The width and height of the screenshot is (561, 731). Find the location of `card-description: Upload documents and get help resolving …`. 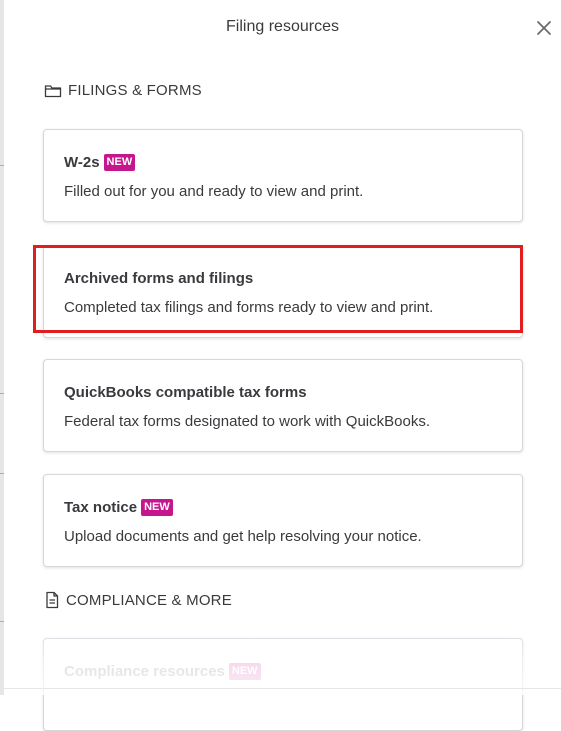

card-description: Upload documents and get help resolving … is located at coordinates (243, 536).